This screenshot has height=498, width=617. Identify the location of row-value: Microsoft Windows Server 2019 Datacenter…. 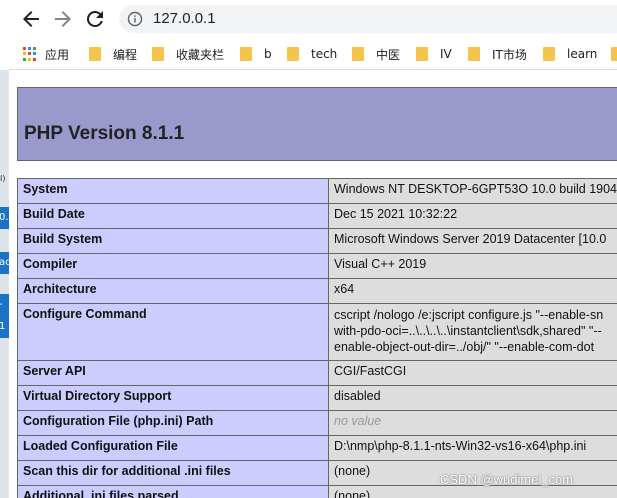
(472, 241).